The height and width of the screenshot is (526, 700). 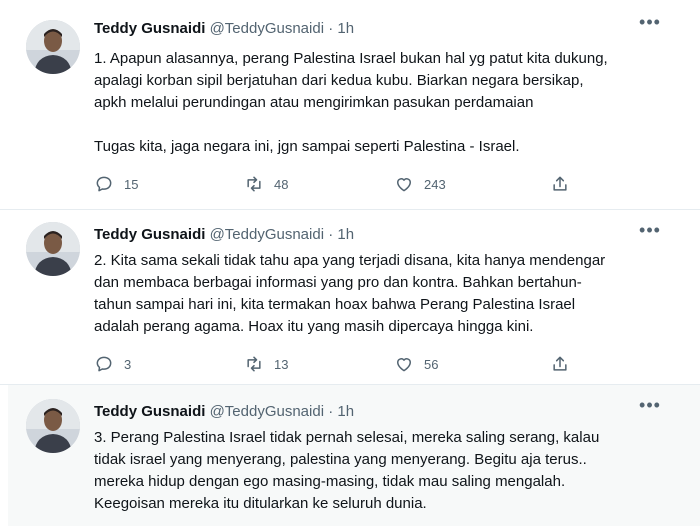 I want to click on like-button: 56, so click(x=416, y=364).